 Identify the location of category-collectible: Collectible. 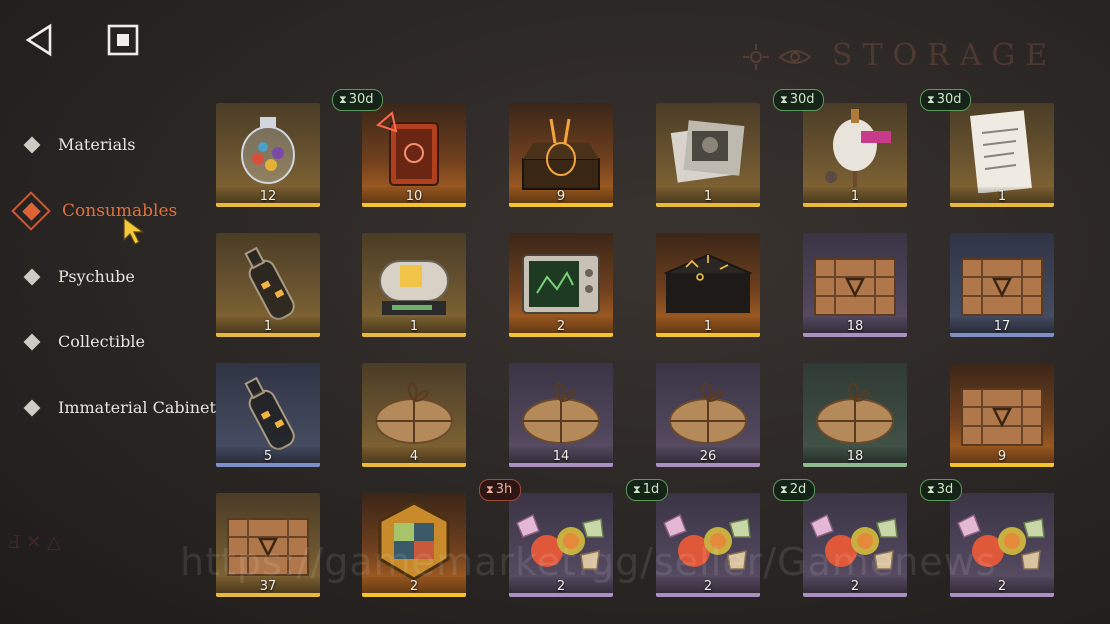
(107, 343).